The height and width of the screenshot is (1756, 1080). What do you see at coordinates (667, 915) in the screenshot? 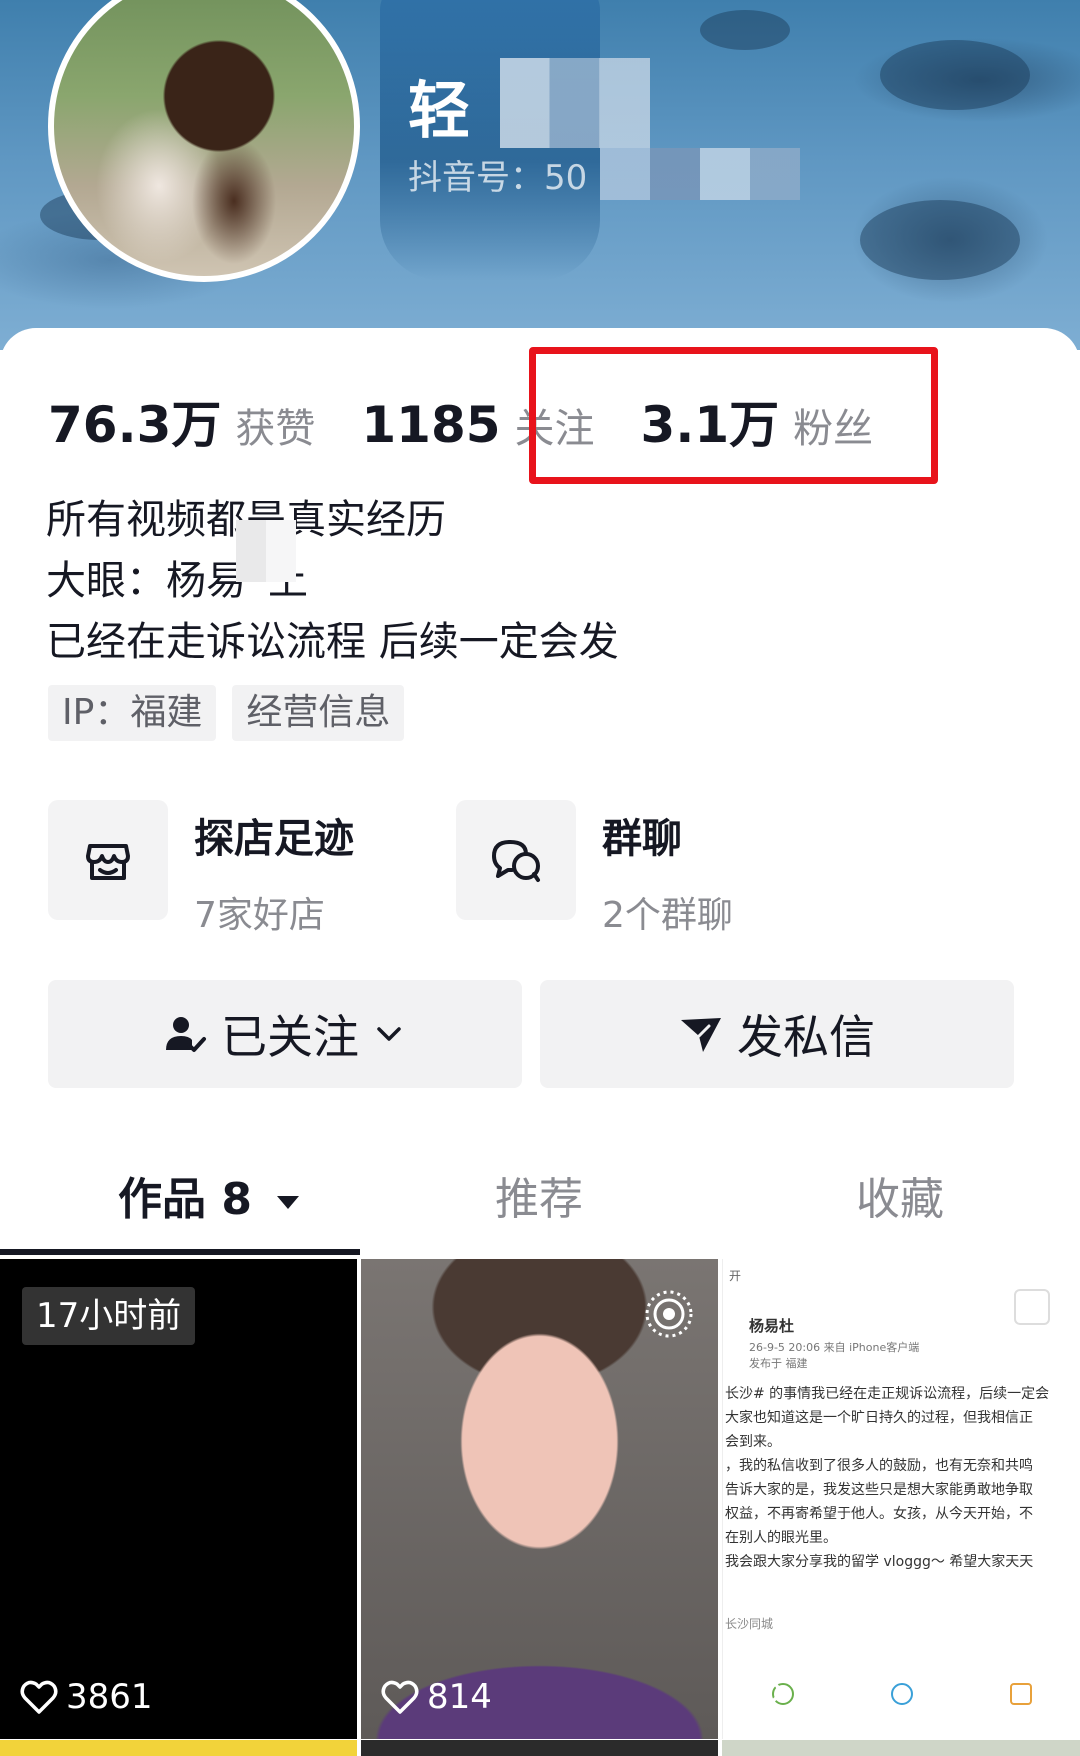
I see `group-chat-sub: 2个群聊` at bounding box center [667, 915].